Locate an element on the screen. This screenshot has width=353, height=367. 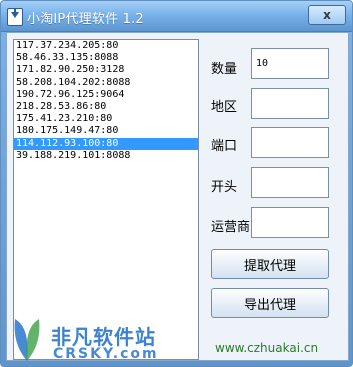
region-input is located at coordinates (290, 103).